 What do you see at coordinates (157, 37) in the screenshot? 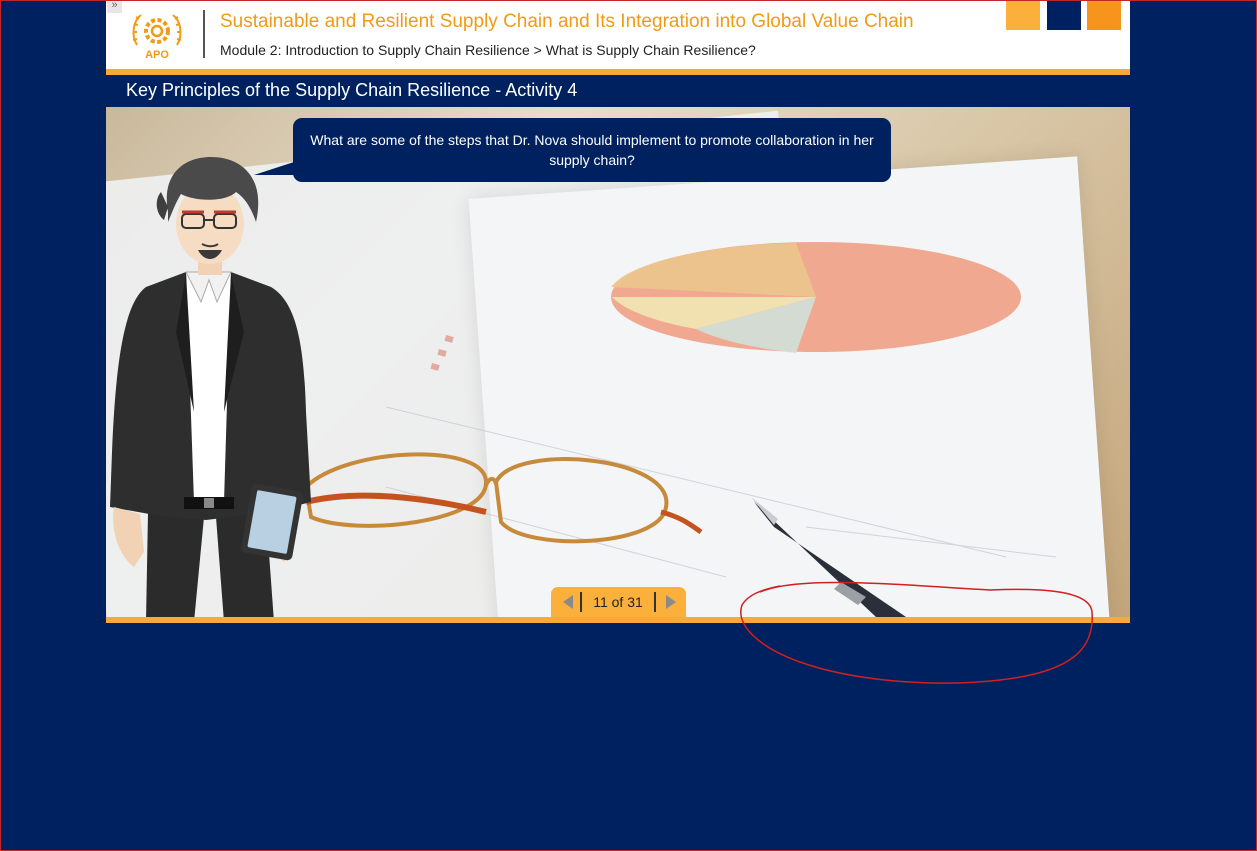
I see `apo-logo: APO` at bounding box center [157, 37].